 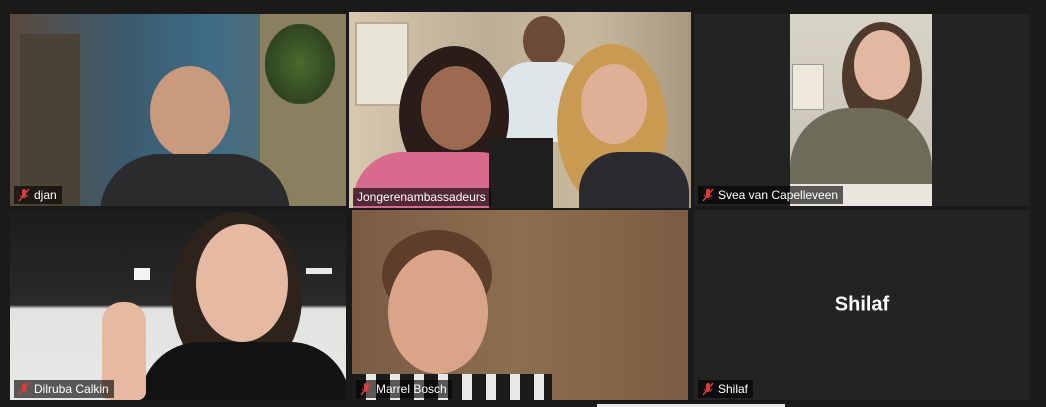 I want to click on person-head-back, so click(x=544, y=41).